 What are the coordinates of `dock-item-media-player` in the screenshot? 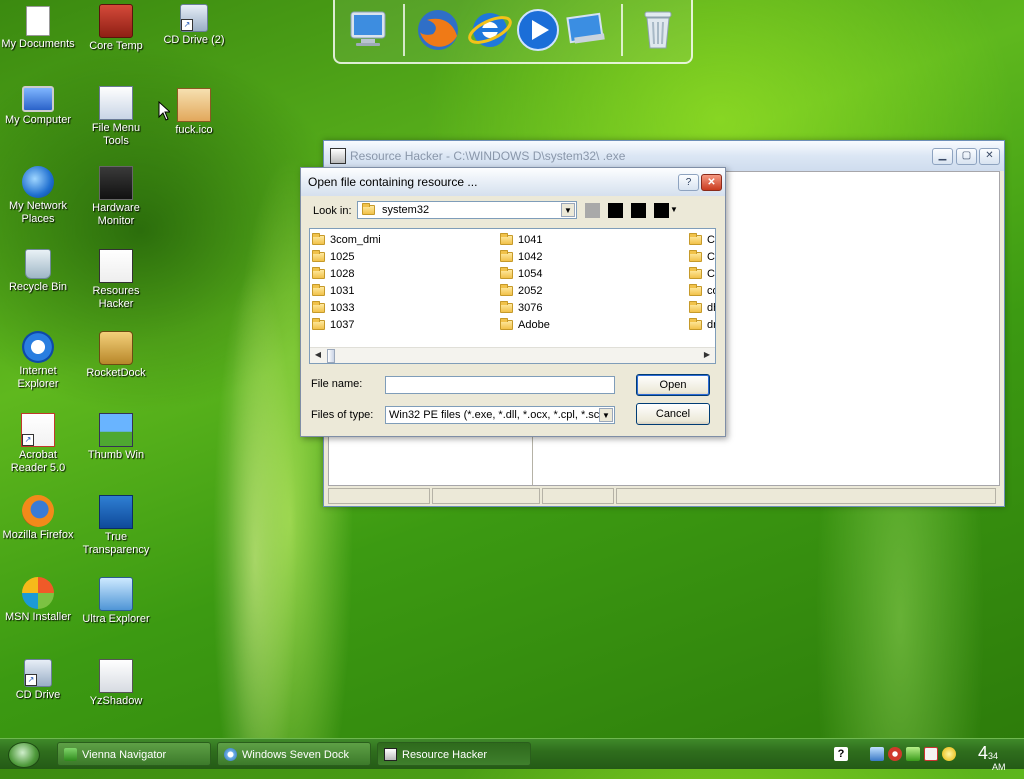 It's located at (538, 29).